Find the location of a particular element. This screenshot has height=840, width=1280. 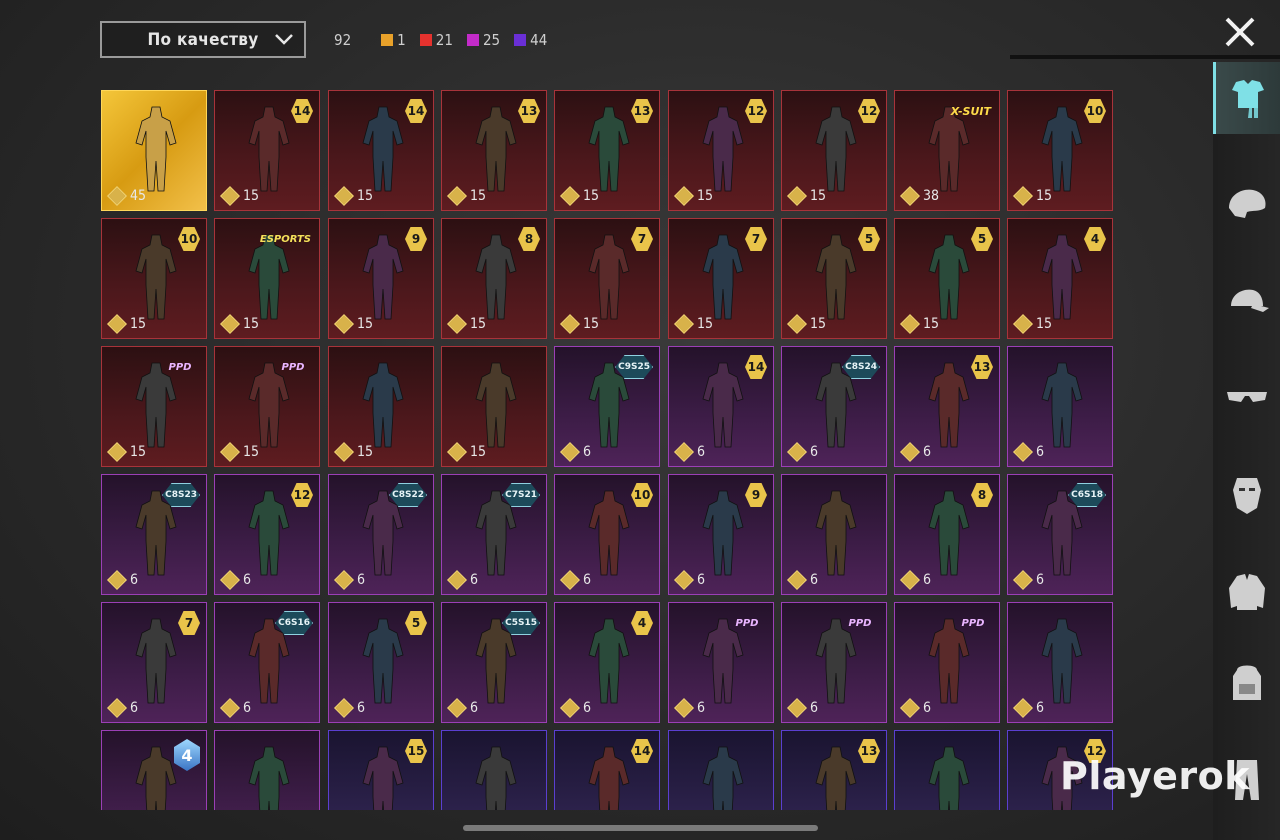

category-outfit is located at coordinates (1246, 98).